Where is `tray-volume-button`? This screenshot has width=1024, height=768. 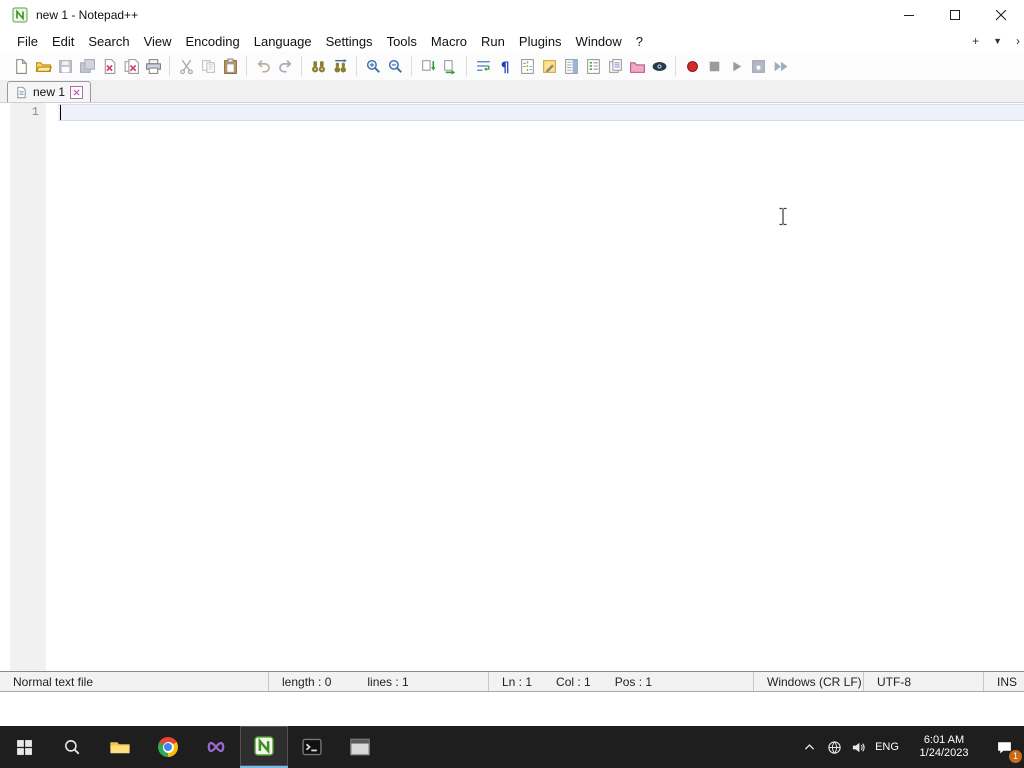 tray-volume-button is located at coordinates (858, 747).